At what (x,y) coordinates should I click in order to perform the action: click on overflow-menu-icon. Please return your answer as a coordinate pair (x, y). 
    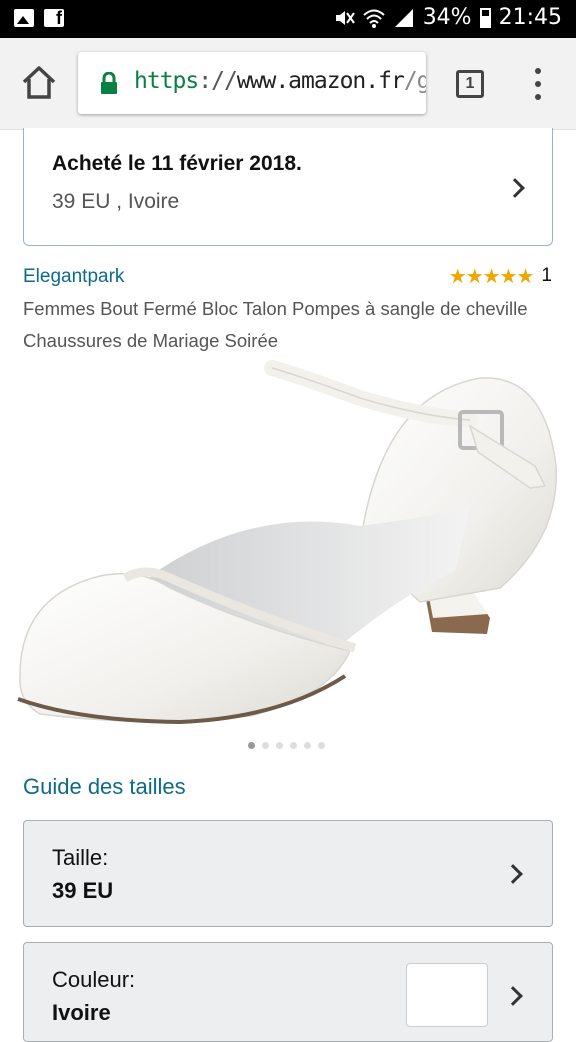
    Looking at the image, I should click on (538, 84).